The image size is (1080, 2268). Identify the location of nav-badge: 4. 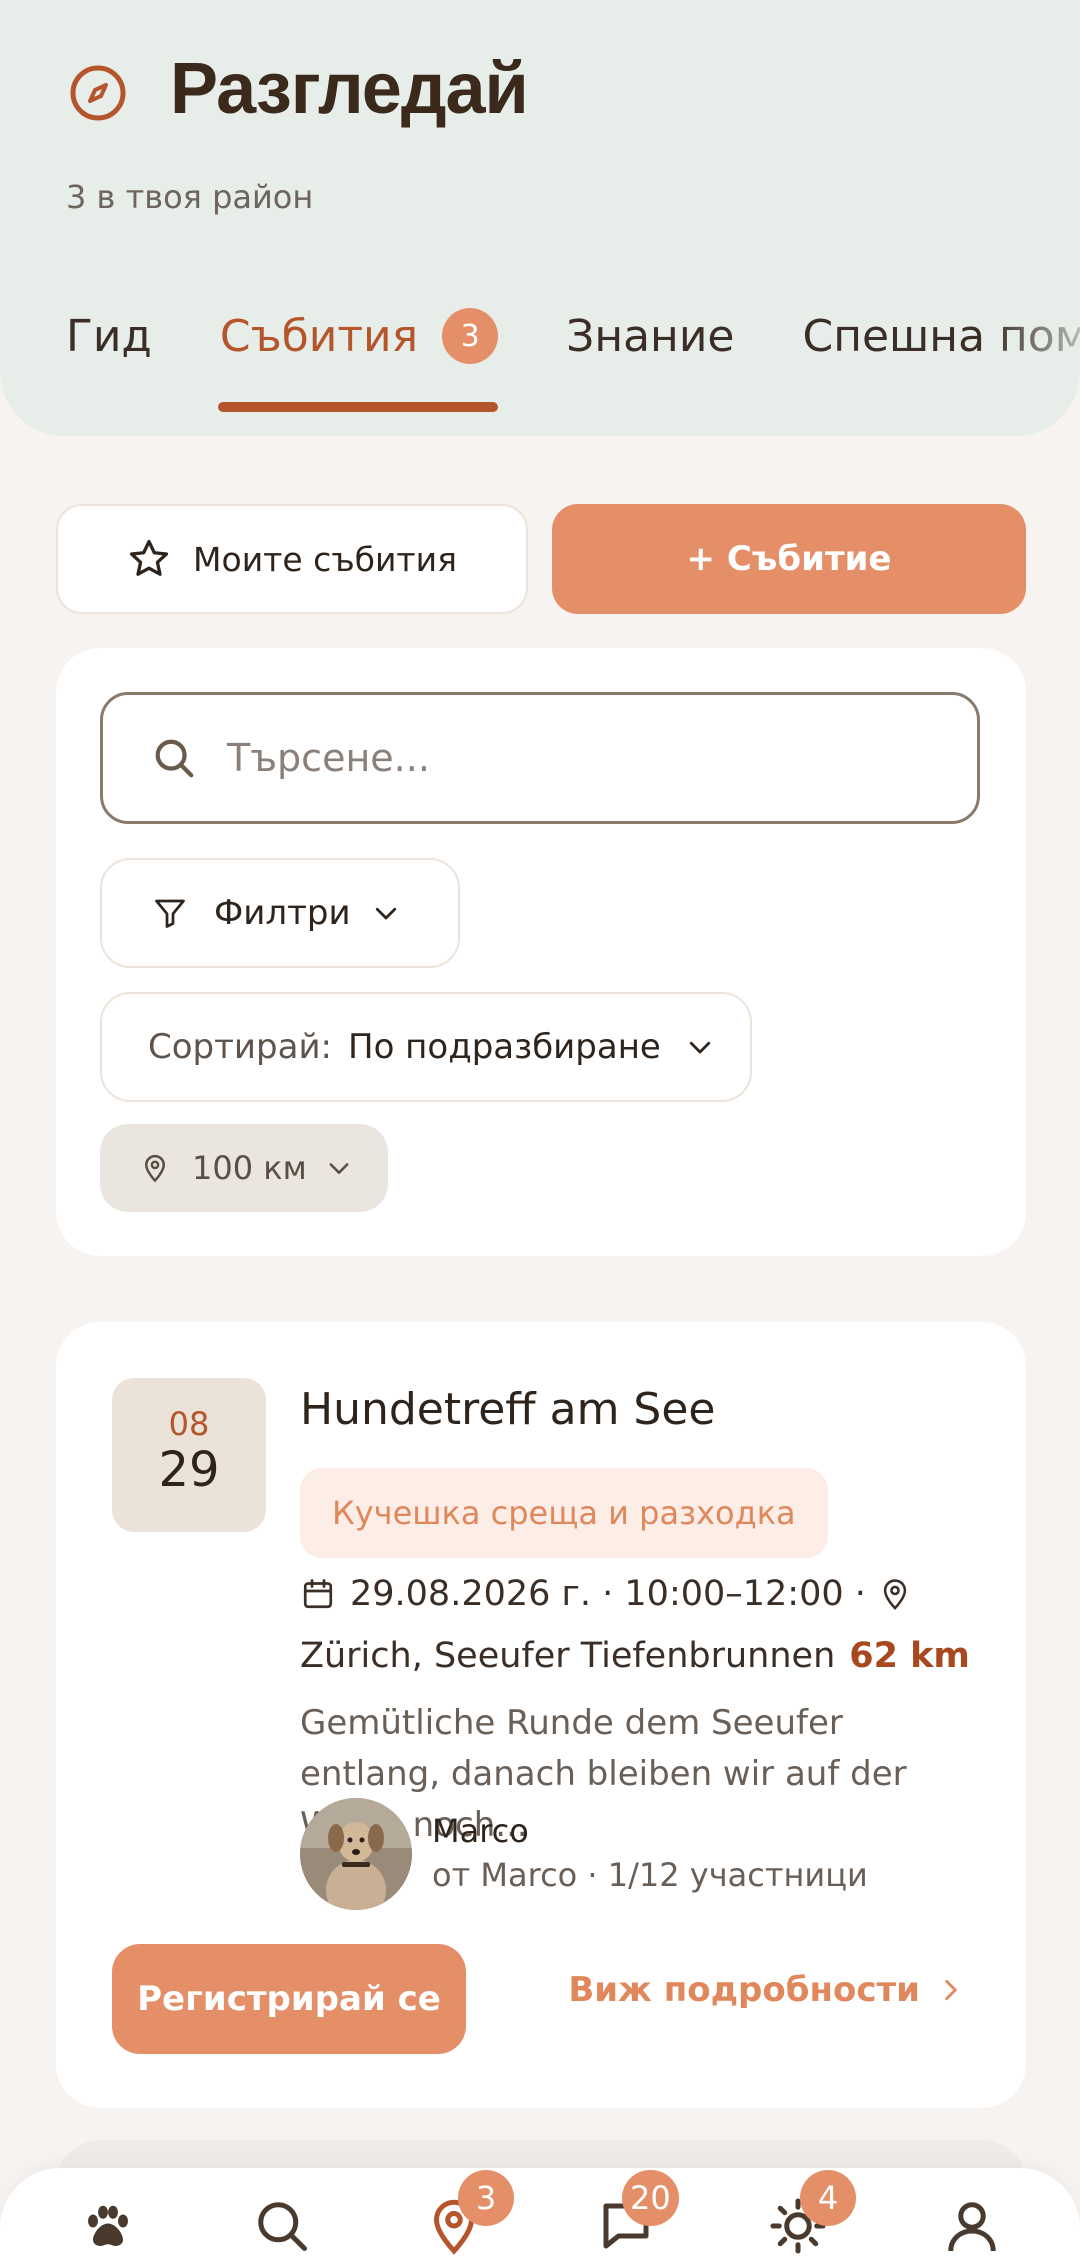
(828, 2198).